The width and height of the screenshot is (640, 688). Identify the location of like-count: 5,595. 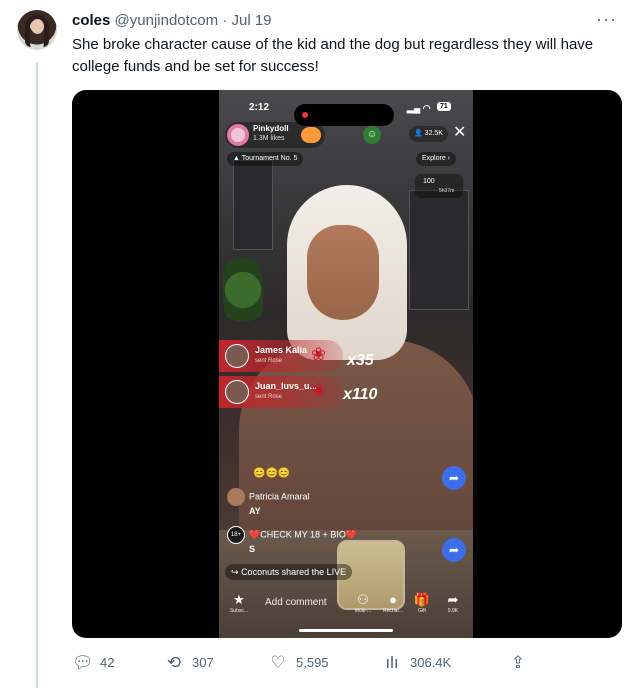
(312, 662).